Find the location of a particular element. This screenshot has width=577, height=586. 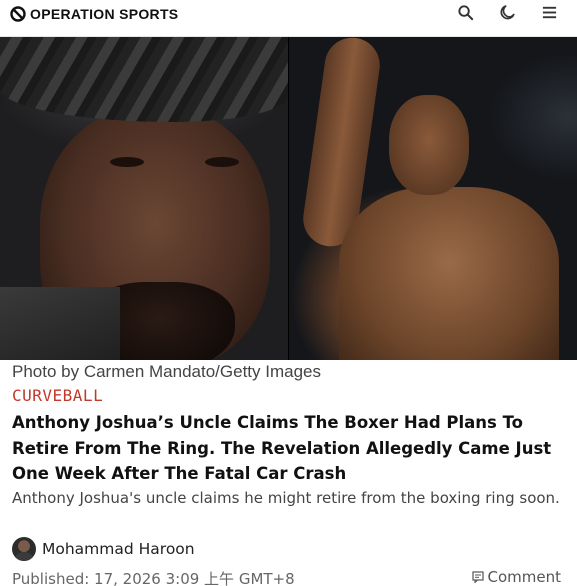

search-icon is located at coordinates (465, 12).